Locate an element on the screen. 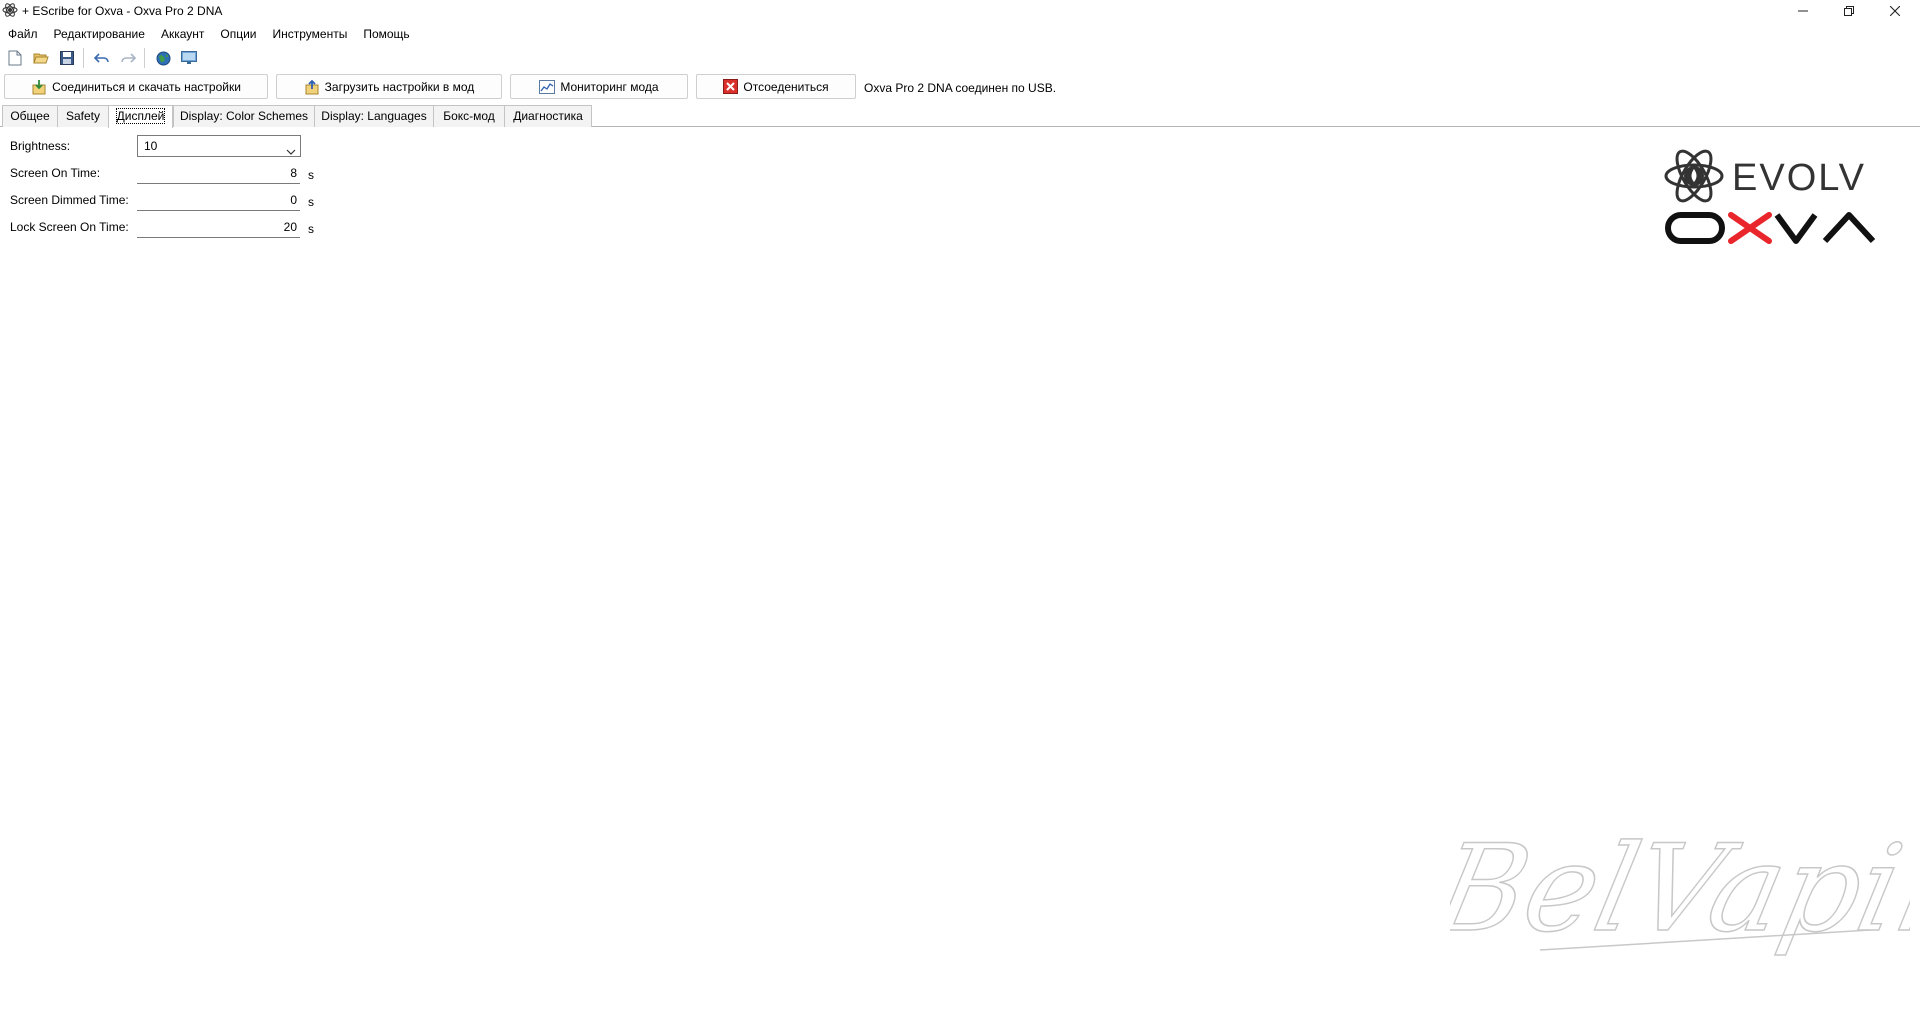 The image size is (1920, 1020). tab-display: Дисплей is located at coordinates (140, 116).